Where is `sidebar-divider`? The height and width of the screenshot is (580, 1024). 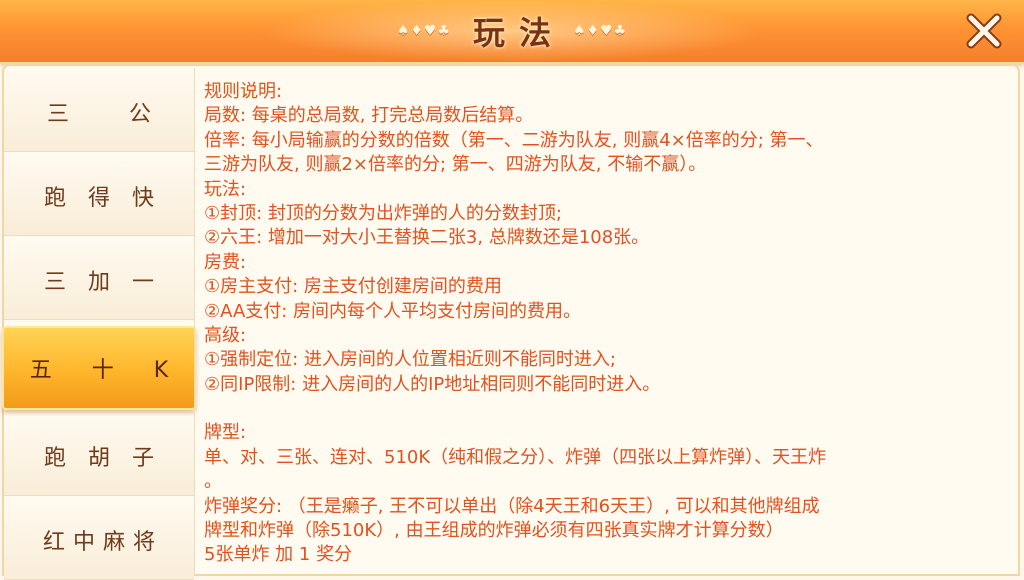 sidebar-divider is located at coordinates (194, 322).